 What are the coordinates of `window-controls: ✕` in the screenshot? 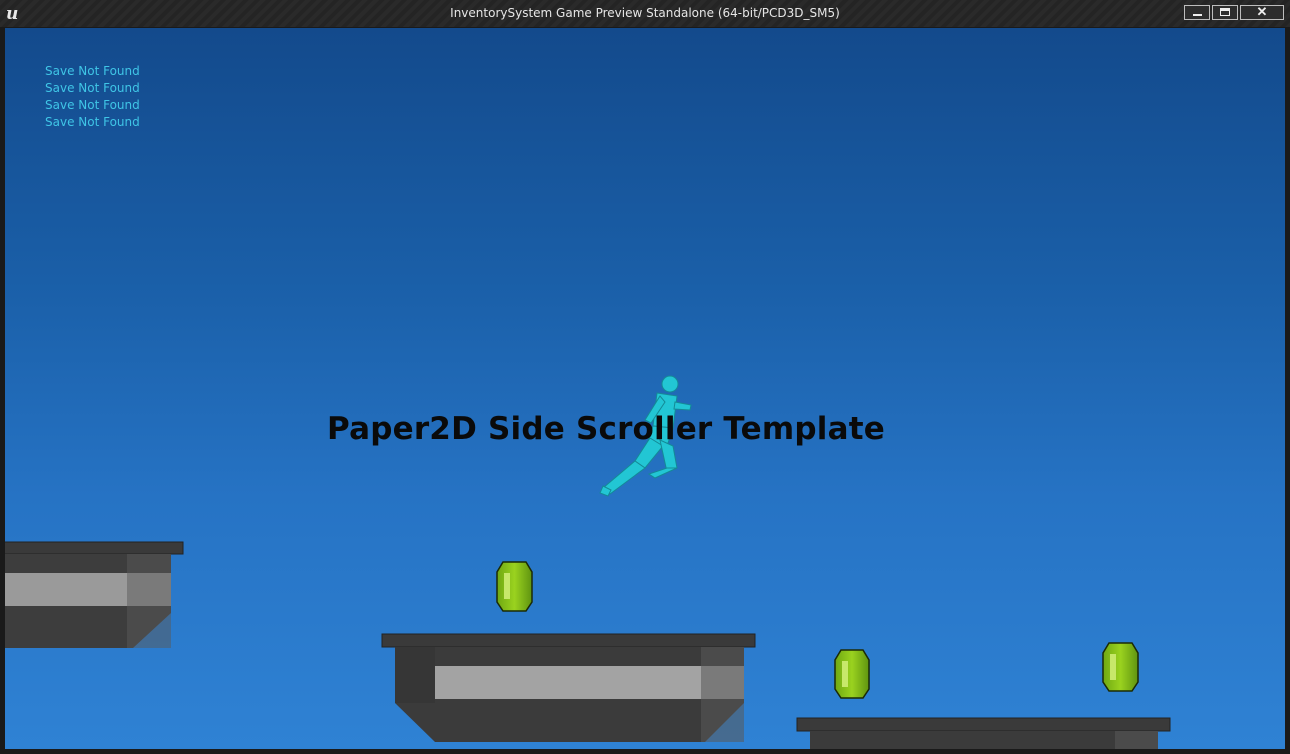 It's located at (1233, 12).